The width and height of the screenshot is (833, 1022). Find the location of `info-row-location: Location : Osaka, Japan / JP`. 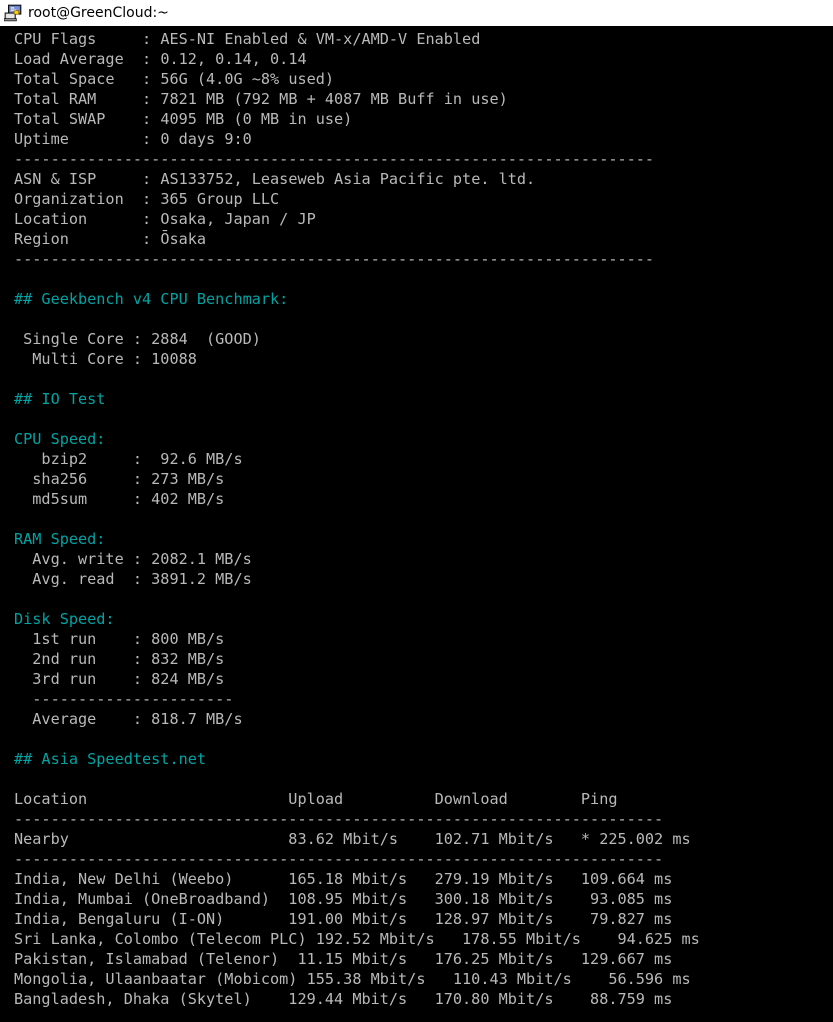

info-row-location: Location : Osaka, Japan / JP is located at coordinates (165, 219).